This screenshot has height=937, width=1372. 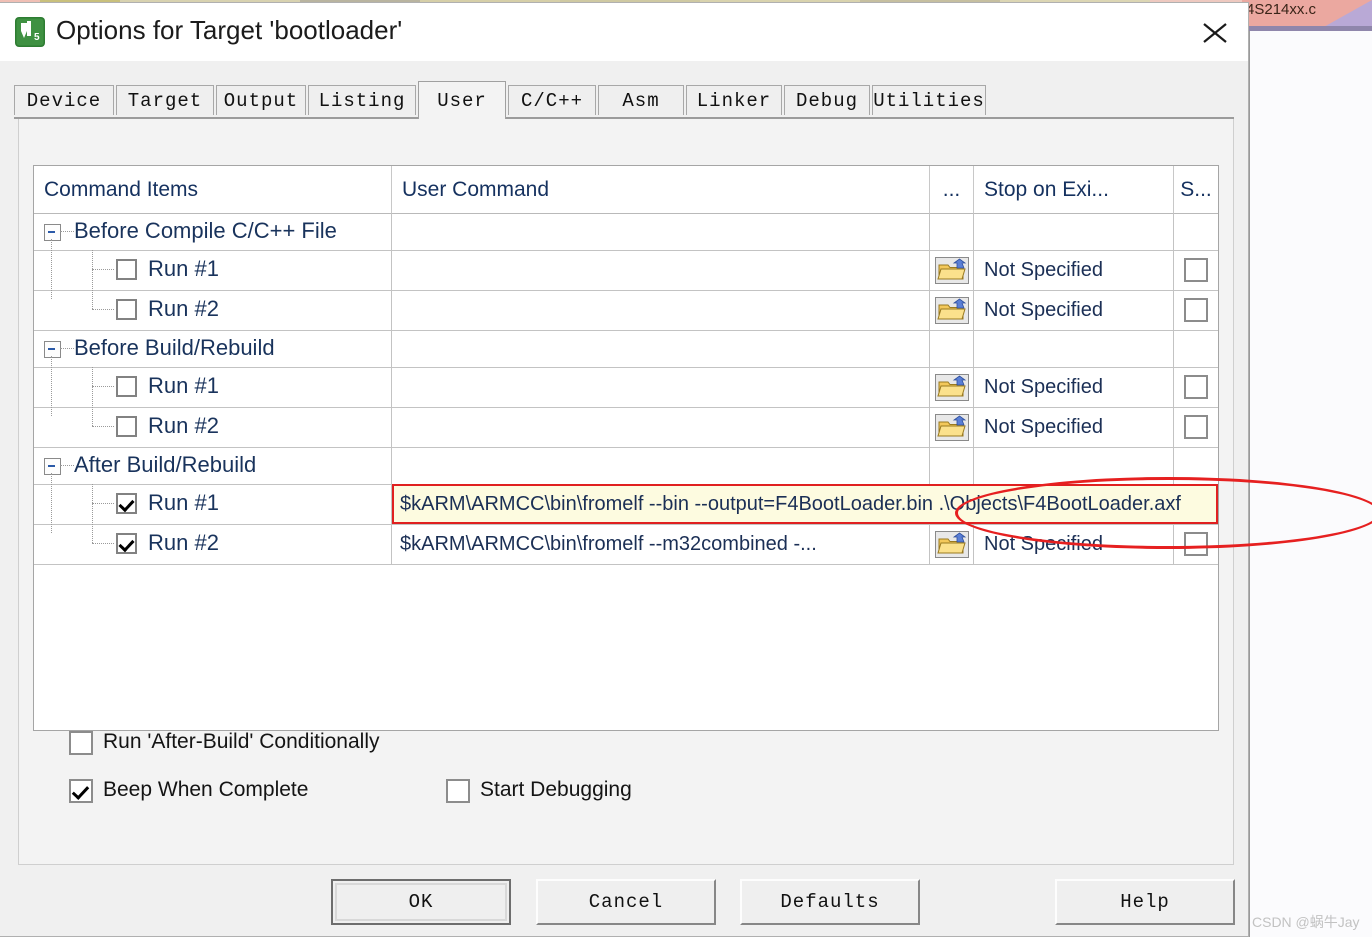 I want to click on help-button: Help, so click(x=1145, y=902).